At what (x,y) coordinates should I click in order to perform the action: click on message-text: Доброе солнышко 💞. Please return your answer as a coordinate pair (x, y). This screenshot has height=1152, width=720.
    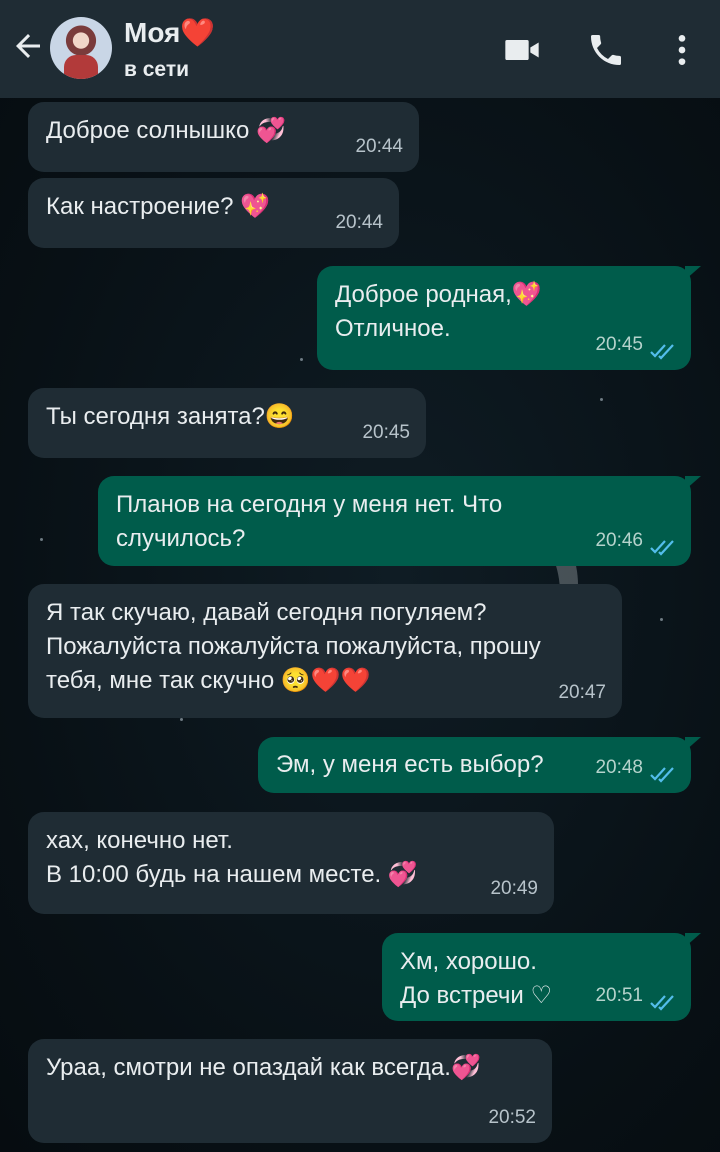
    Looking at the image, I should click on (166, 130).